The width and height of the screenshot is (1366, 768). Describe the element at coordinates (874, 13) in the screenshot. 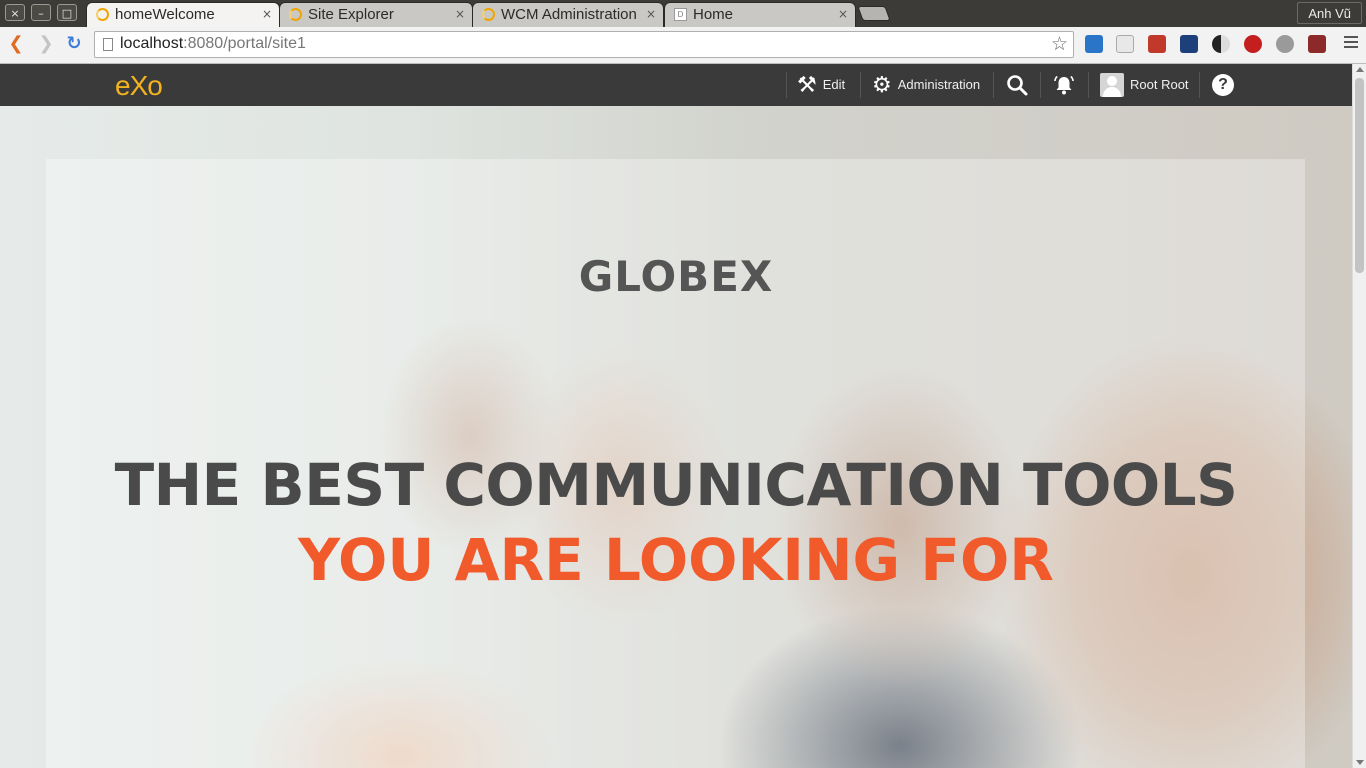

I see `new-tab-button` at that location.